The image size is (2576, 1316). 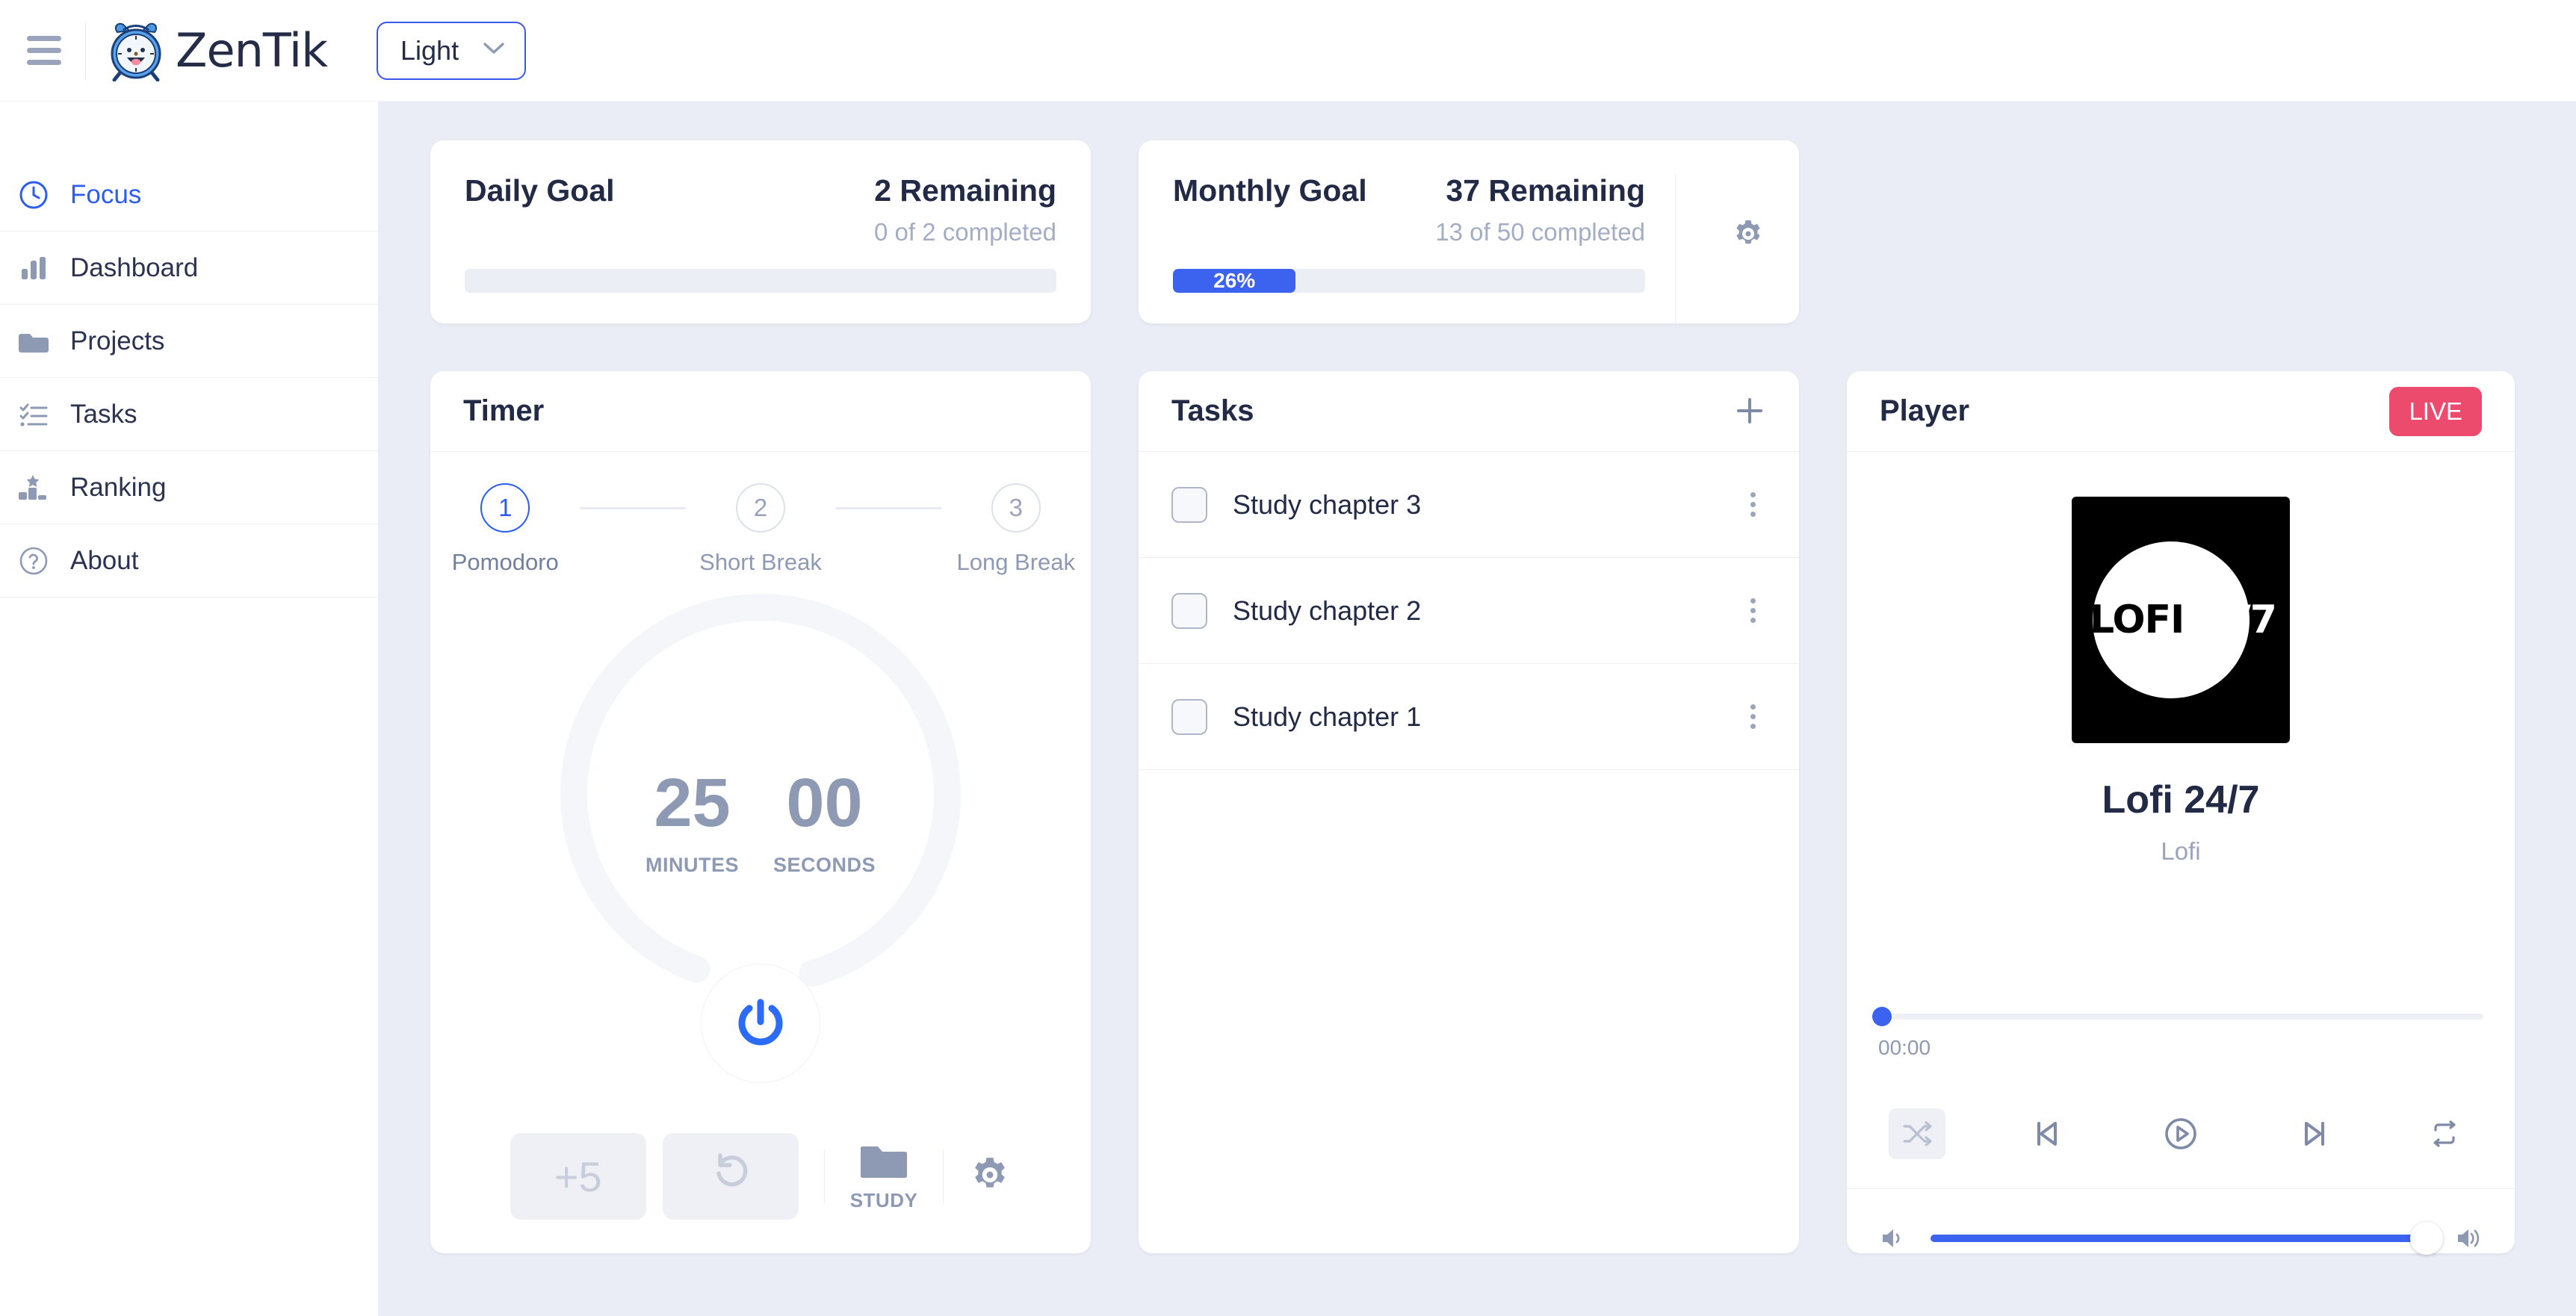 What do you see at coordinates (2468, 1238) in the screenshot?
I see `volume-high-icon` at bounding box center [2468, 1238].